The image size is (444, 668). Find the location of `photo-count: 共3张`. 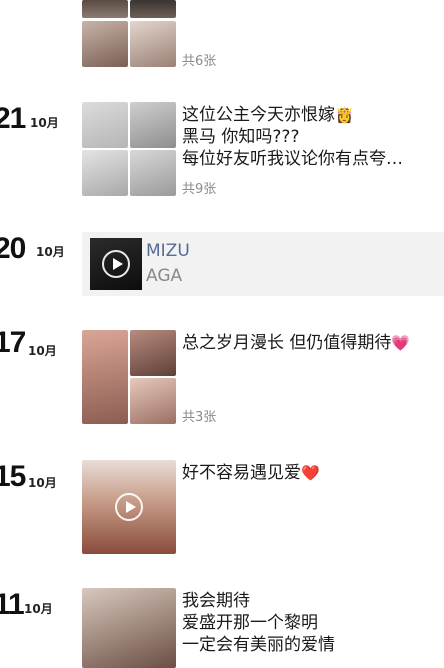

photo-count: 共3张 is located at coordinates (199, 417).